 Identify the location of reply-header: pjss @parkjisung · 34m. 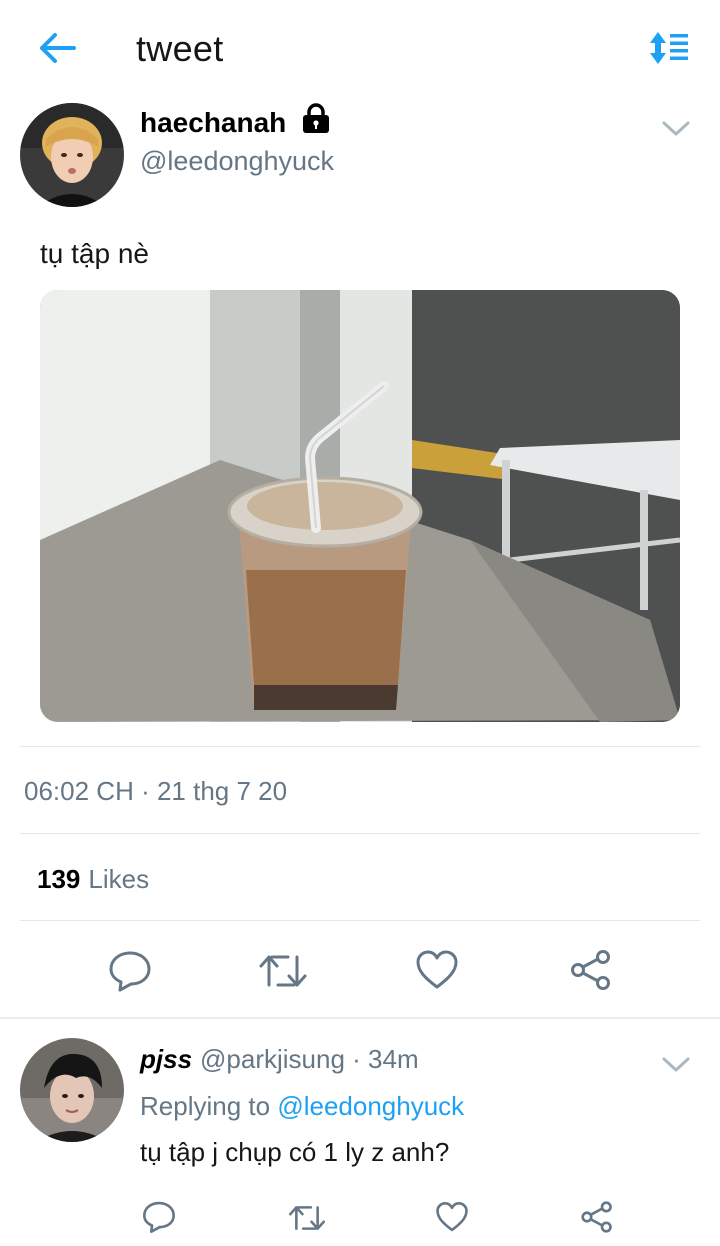
(279, 1059).